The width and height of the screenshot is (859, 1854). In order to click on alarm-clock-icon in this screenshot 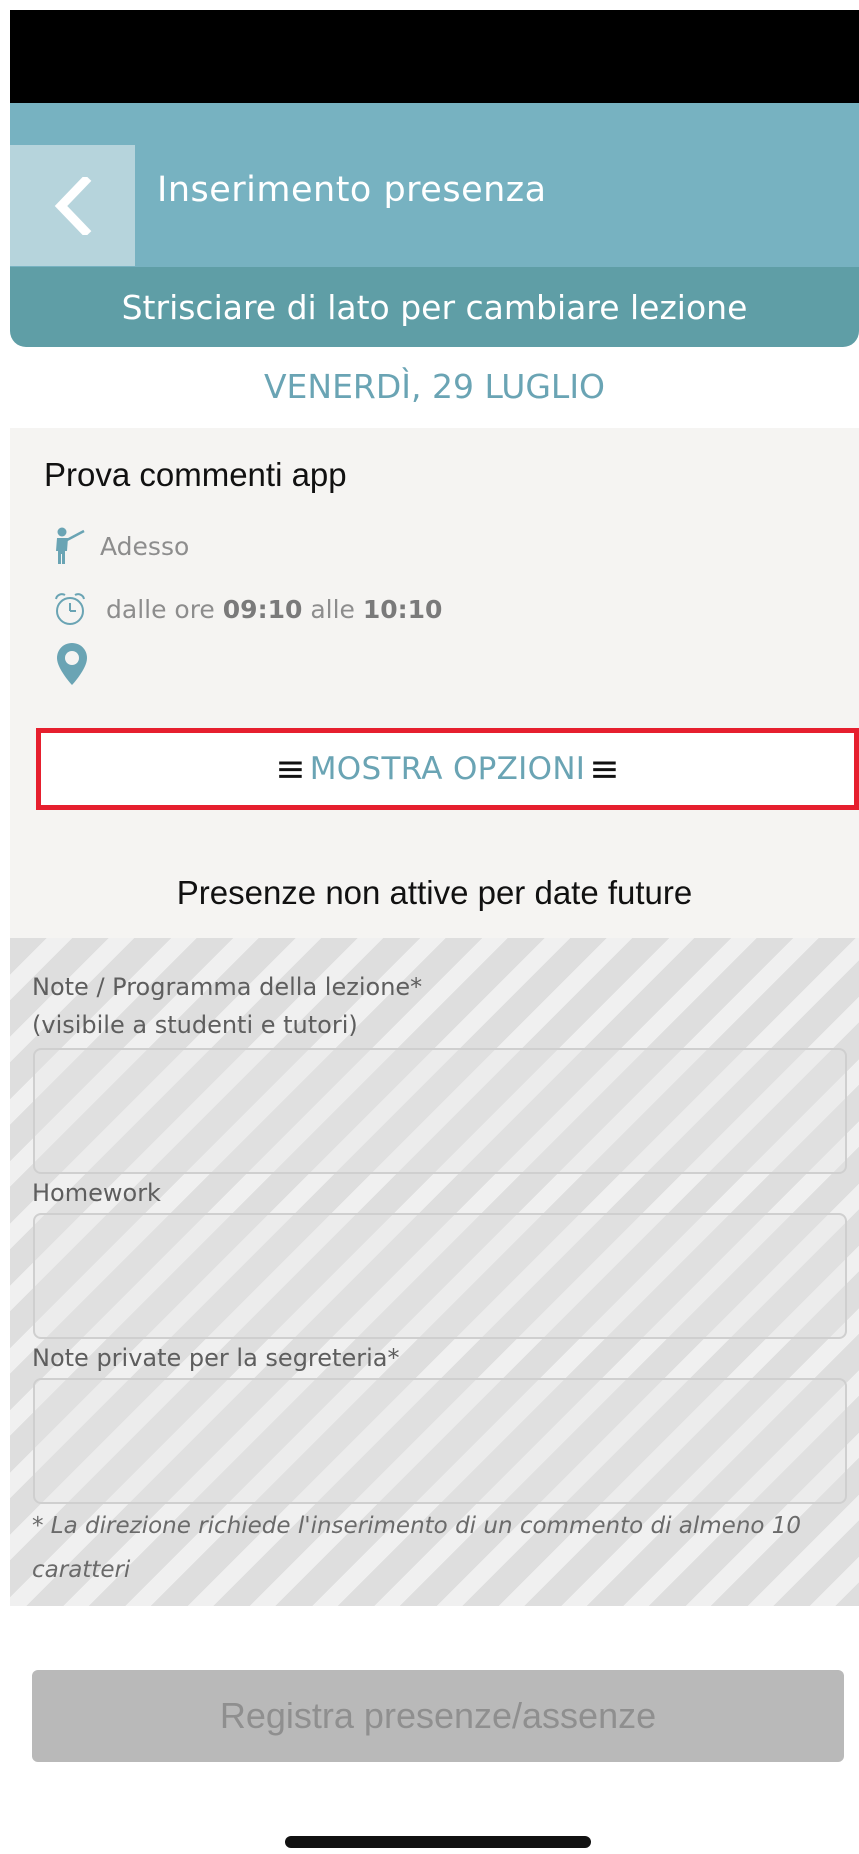, I will do `click(70, 609)`.